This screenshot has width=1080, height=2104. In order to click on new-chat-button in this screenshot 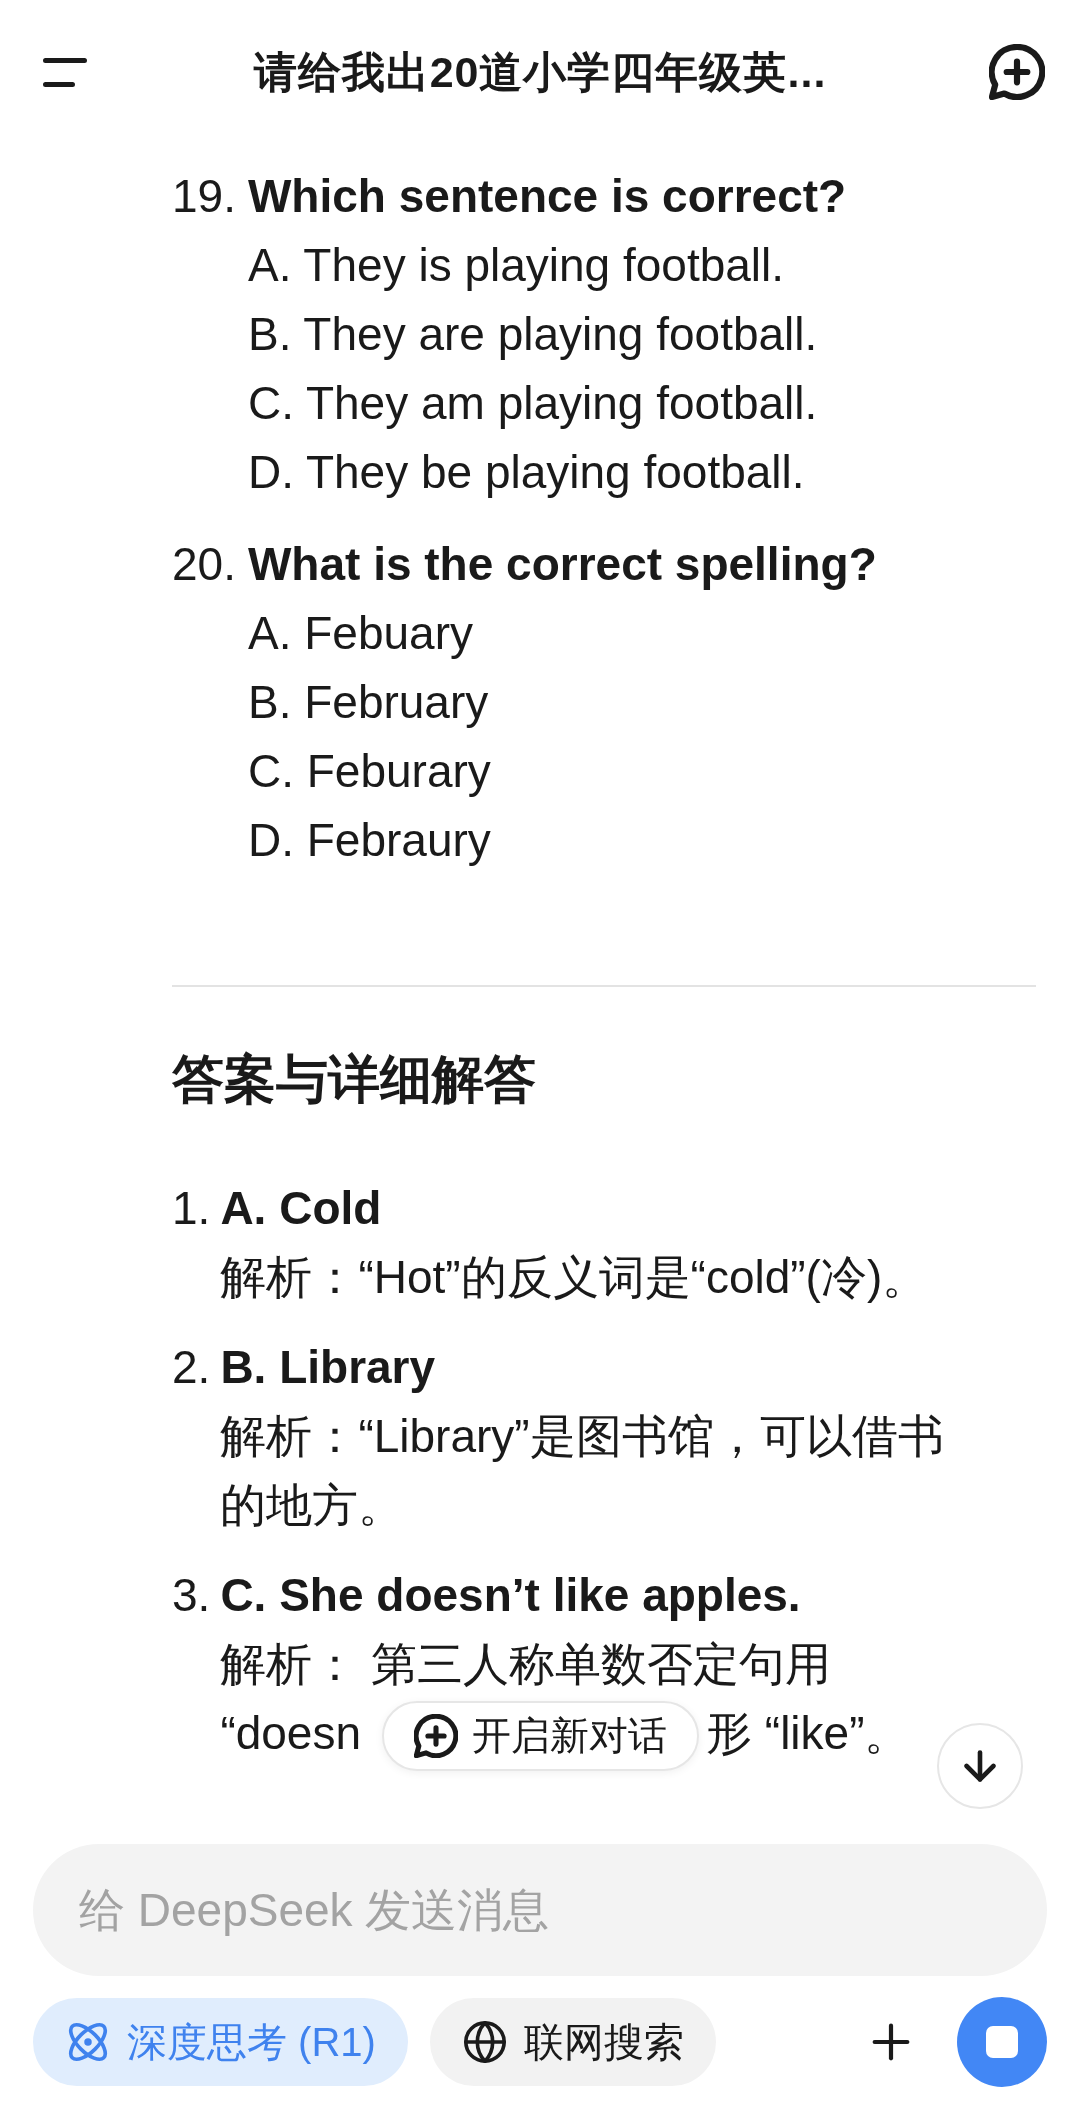, I will do `click(1017, 72)`.